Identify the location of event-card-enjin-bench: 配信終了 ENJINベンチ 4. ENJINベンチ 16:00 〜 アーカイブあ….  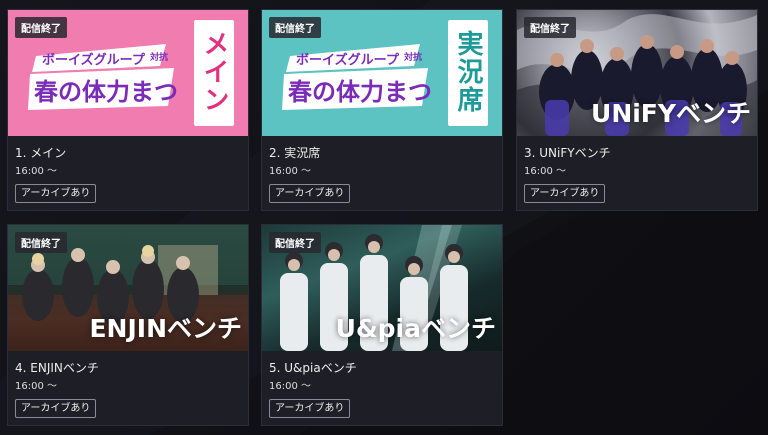
(128, 325).